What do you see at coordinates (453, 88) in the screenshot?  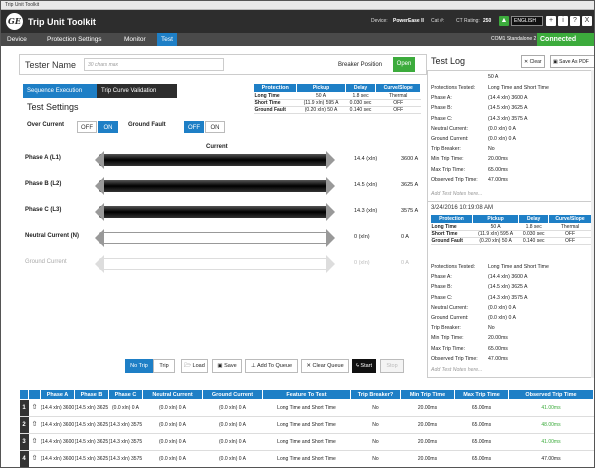 I see `log-key: Protections Tested:` at bounding box center [453, 88].